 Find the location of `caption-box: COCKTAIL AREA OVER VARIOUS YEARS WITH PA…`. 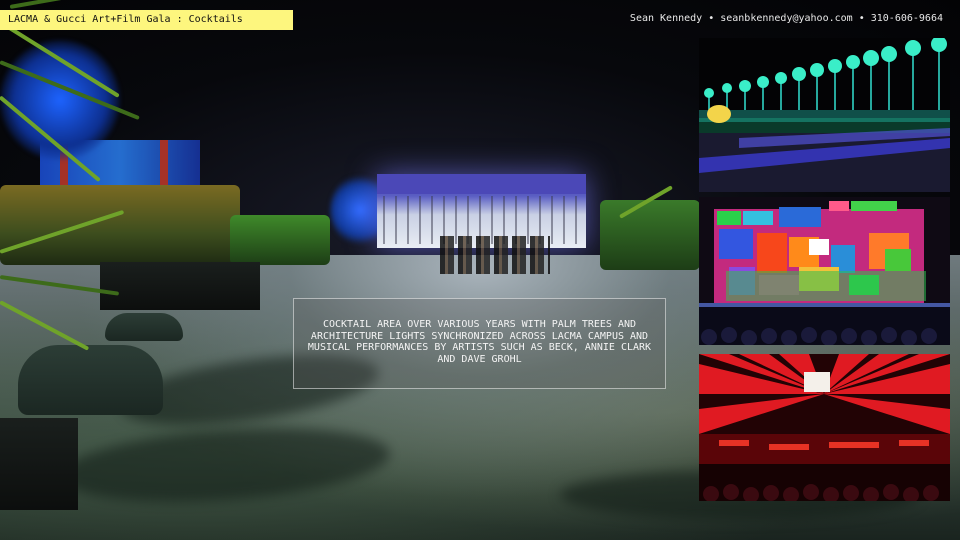

caption-box: COCKTAIL AREA OVER VARIOUS YEARS WITH PA… is located at coordinates (479, 343).